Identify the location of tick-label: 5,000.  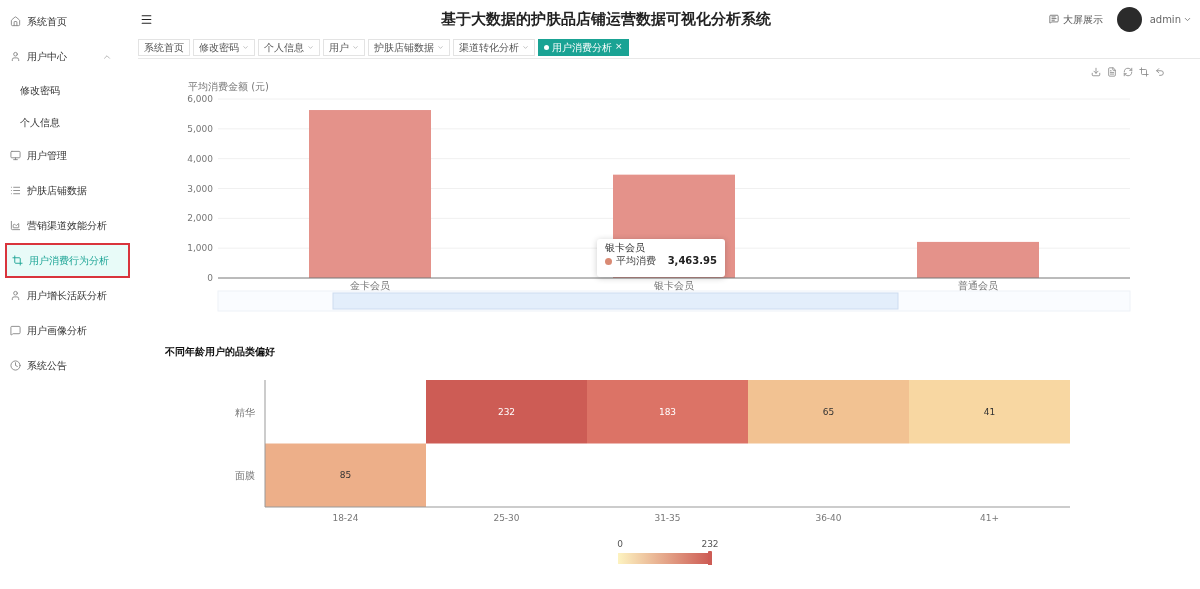
(200, 128).